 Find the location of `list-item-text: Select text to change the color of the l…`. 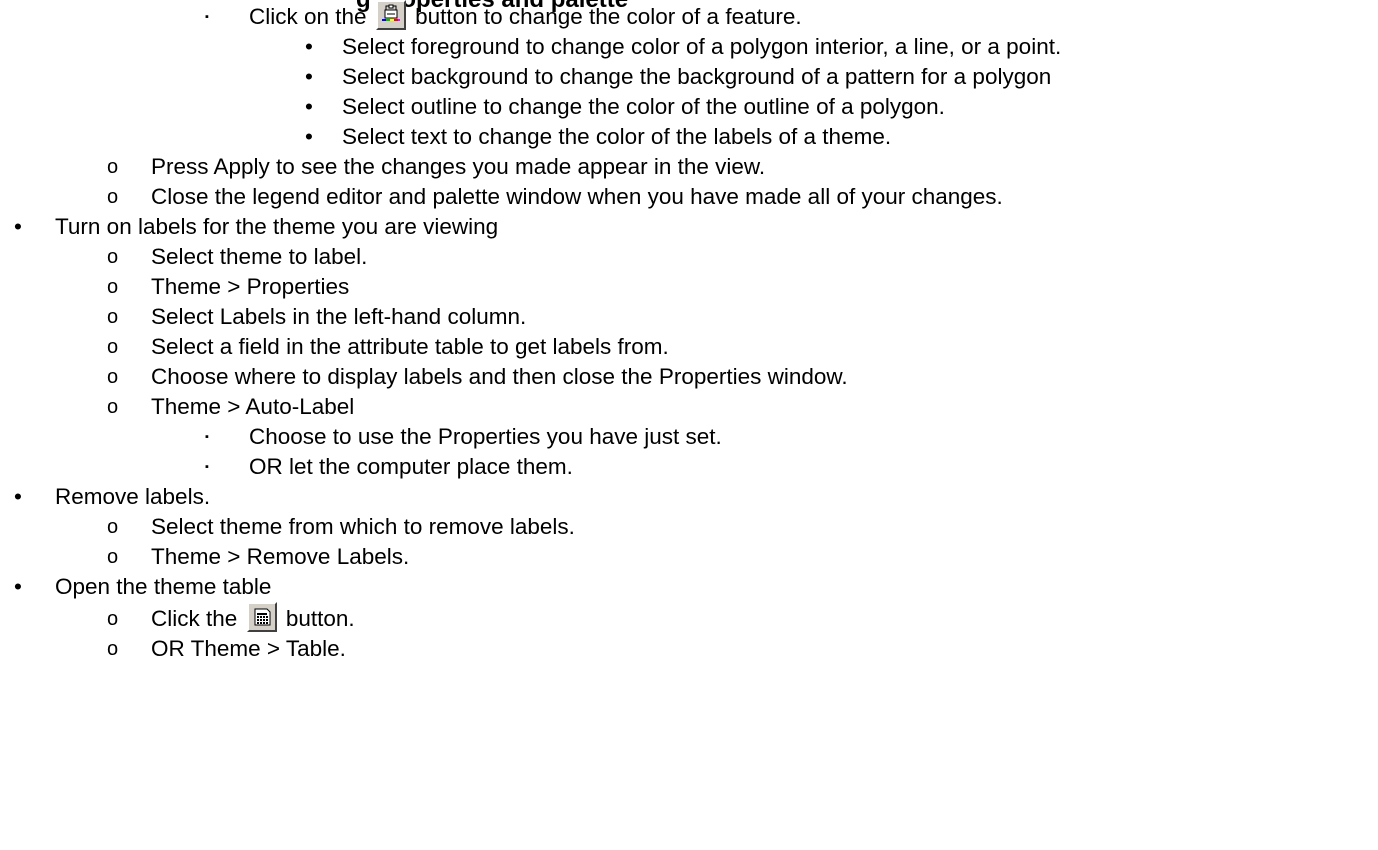

list-item-text: Select text to change the color of the l… is located at coordinates (617, 136).